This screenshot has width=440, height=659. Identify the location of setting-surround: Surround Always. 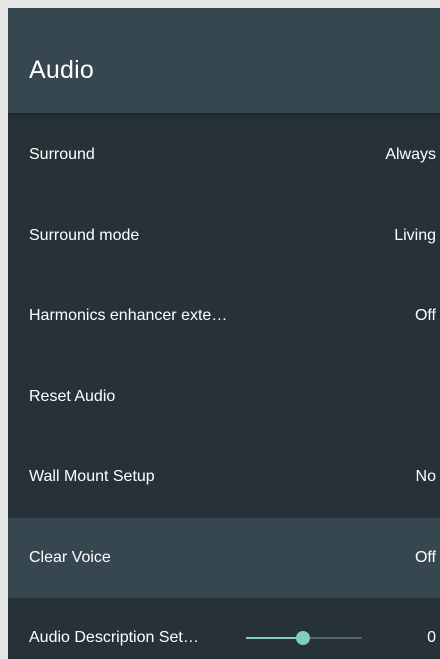
(224, 155).